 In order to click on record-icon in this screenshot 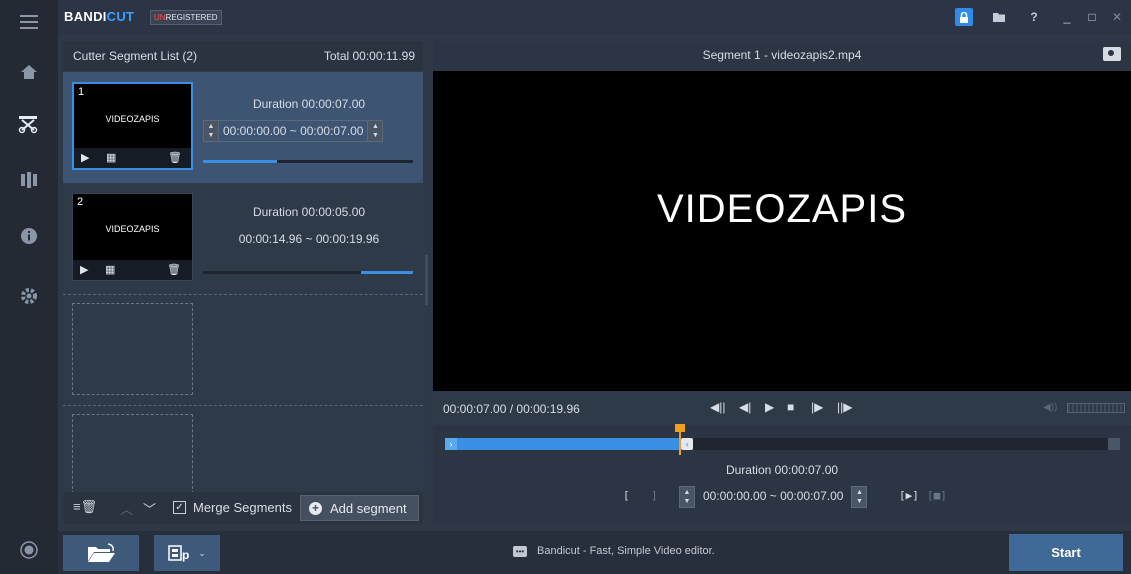, I will do `click(29, 550)`.